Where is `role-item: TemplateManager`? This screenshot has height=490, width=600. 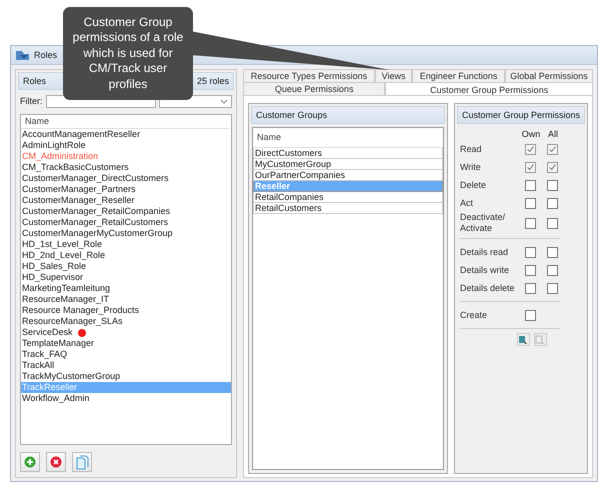 role-item: TemplateManager is located at coordinates (126, 343).